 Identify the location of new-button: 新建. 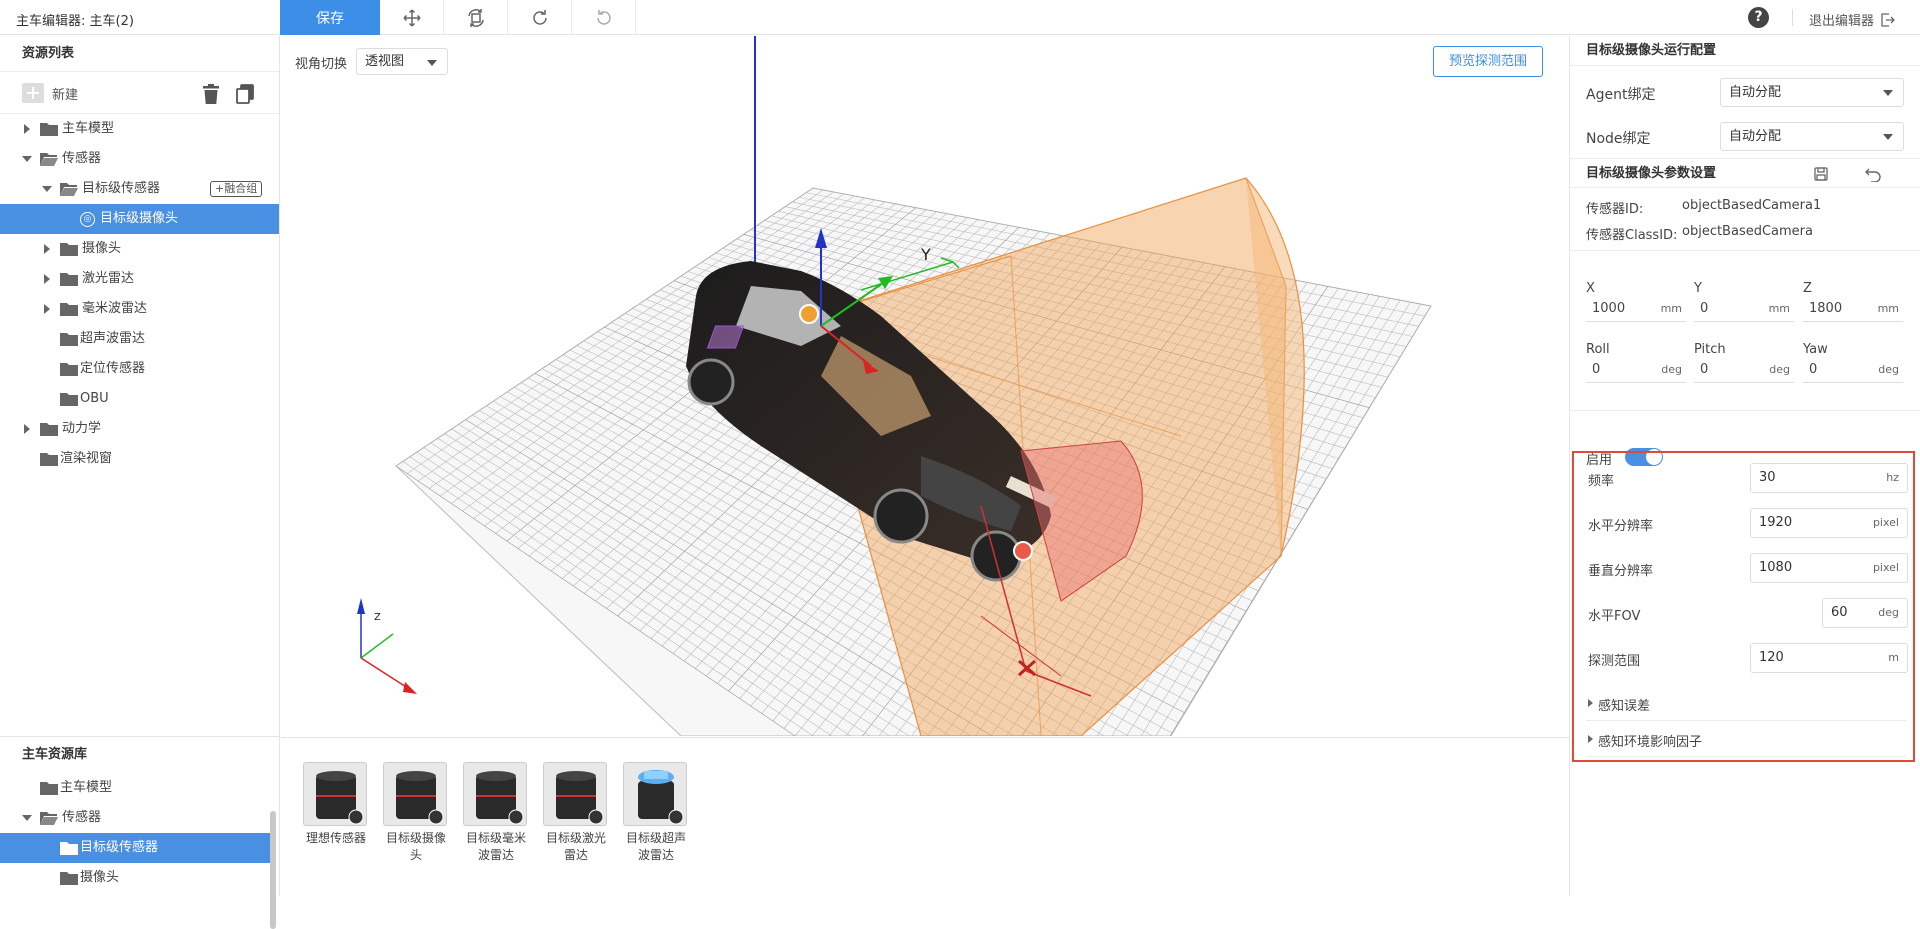
(50, 93).